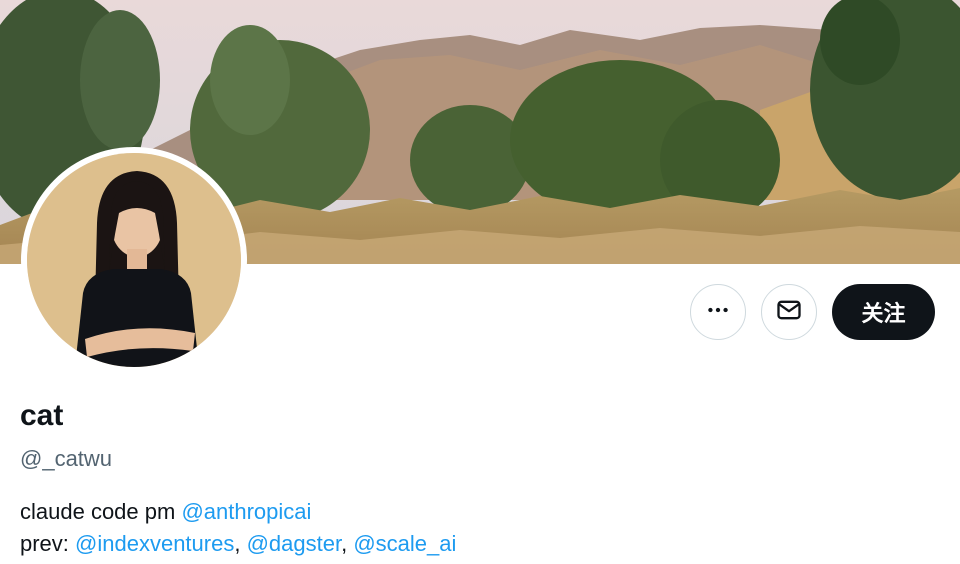  What do you see at coordinates (404, 543) in the screenshot?
I see `mention-link-scale-ai: @scale_ai` at bounding box center [404, 543].